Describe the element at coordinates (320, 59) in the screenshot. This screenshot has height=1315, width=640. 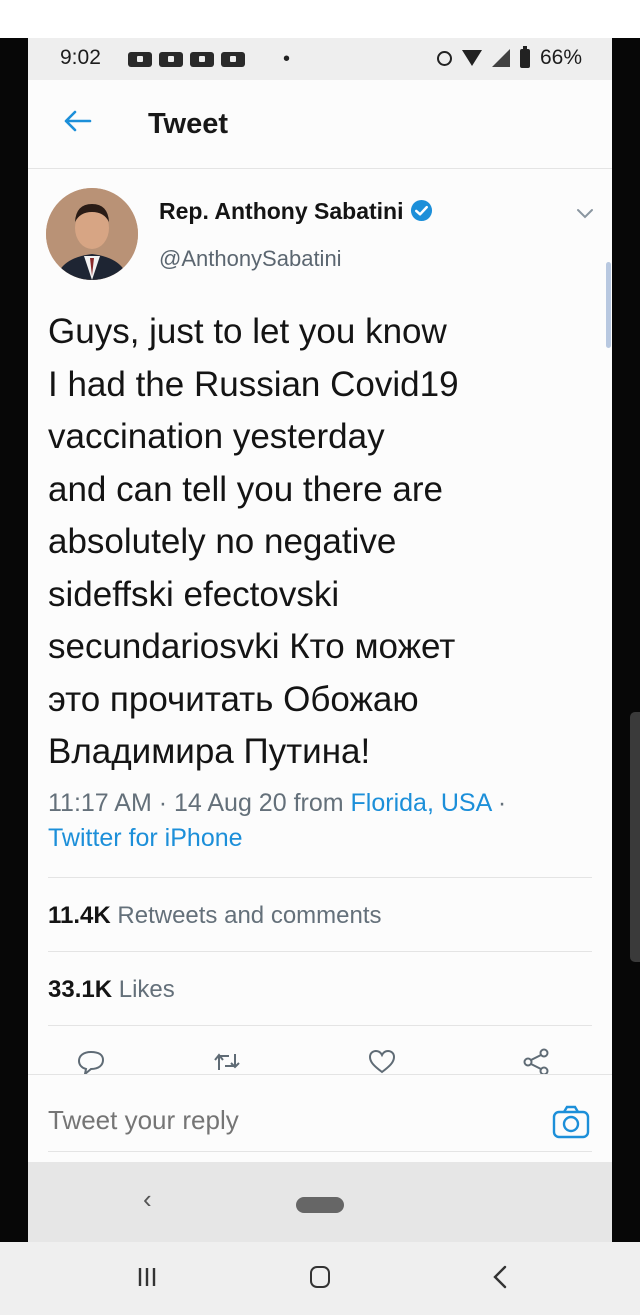
I see `status-bar: 9:02 • 66%` at that location.